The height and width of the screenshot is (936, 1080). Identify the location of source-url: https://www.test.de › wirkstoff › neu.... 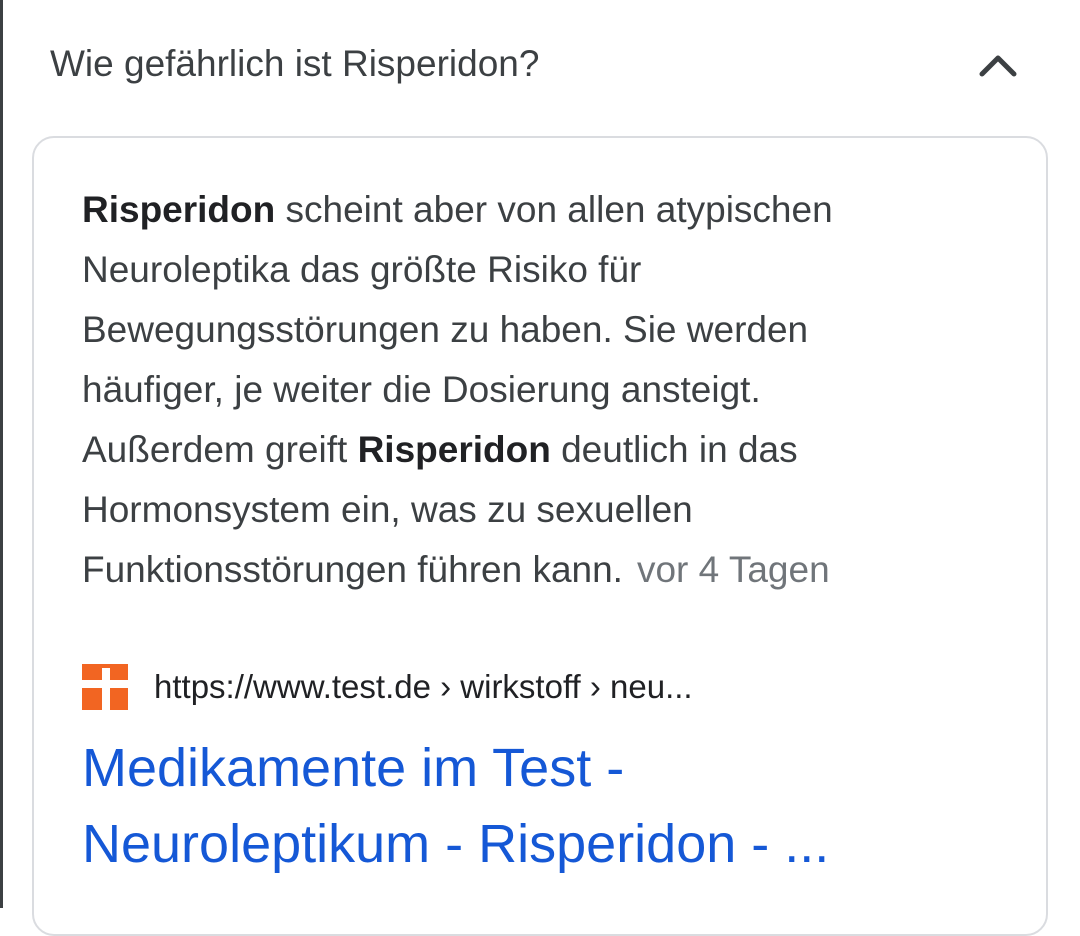
(423, 687).